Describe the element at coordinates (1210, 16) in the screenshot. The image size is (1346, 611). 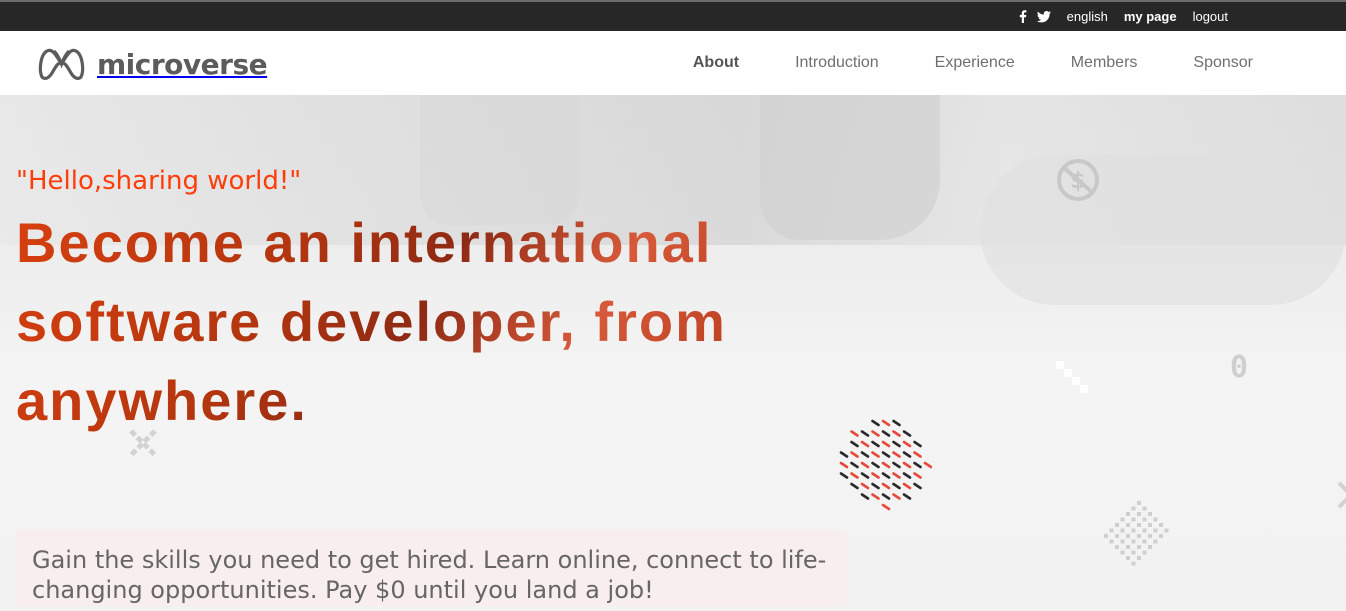
I see `logout-link: logout` at that location.